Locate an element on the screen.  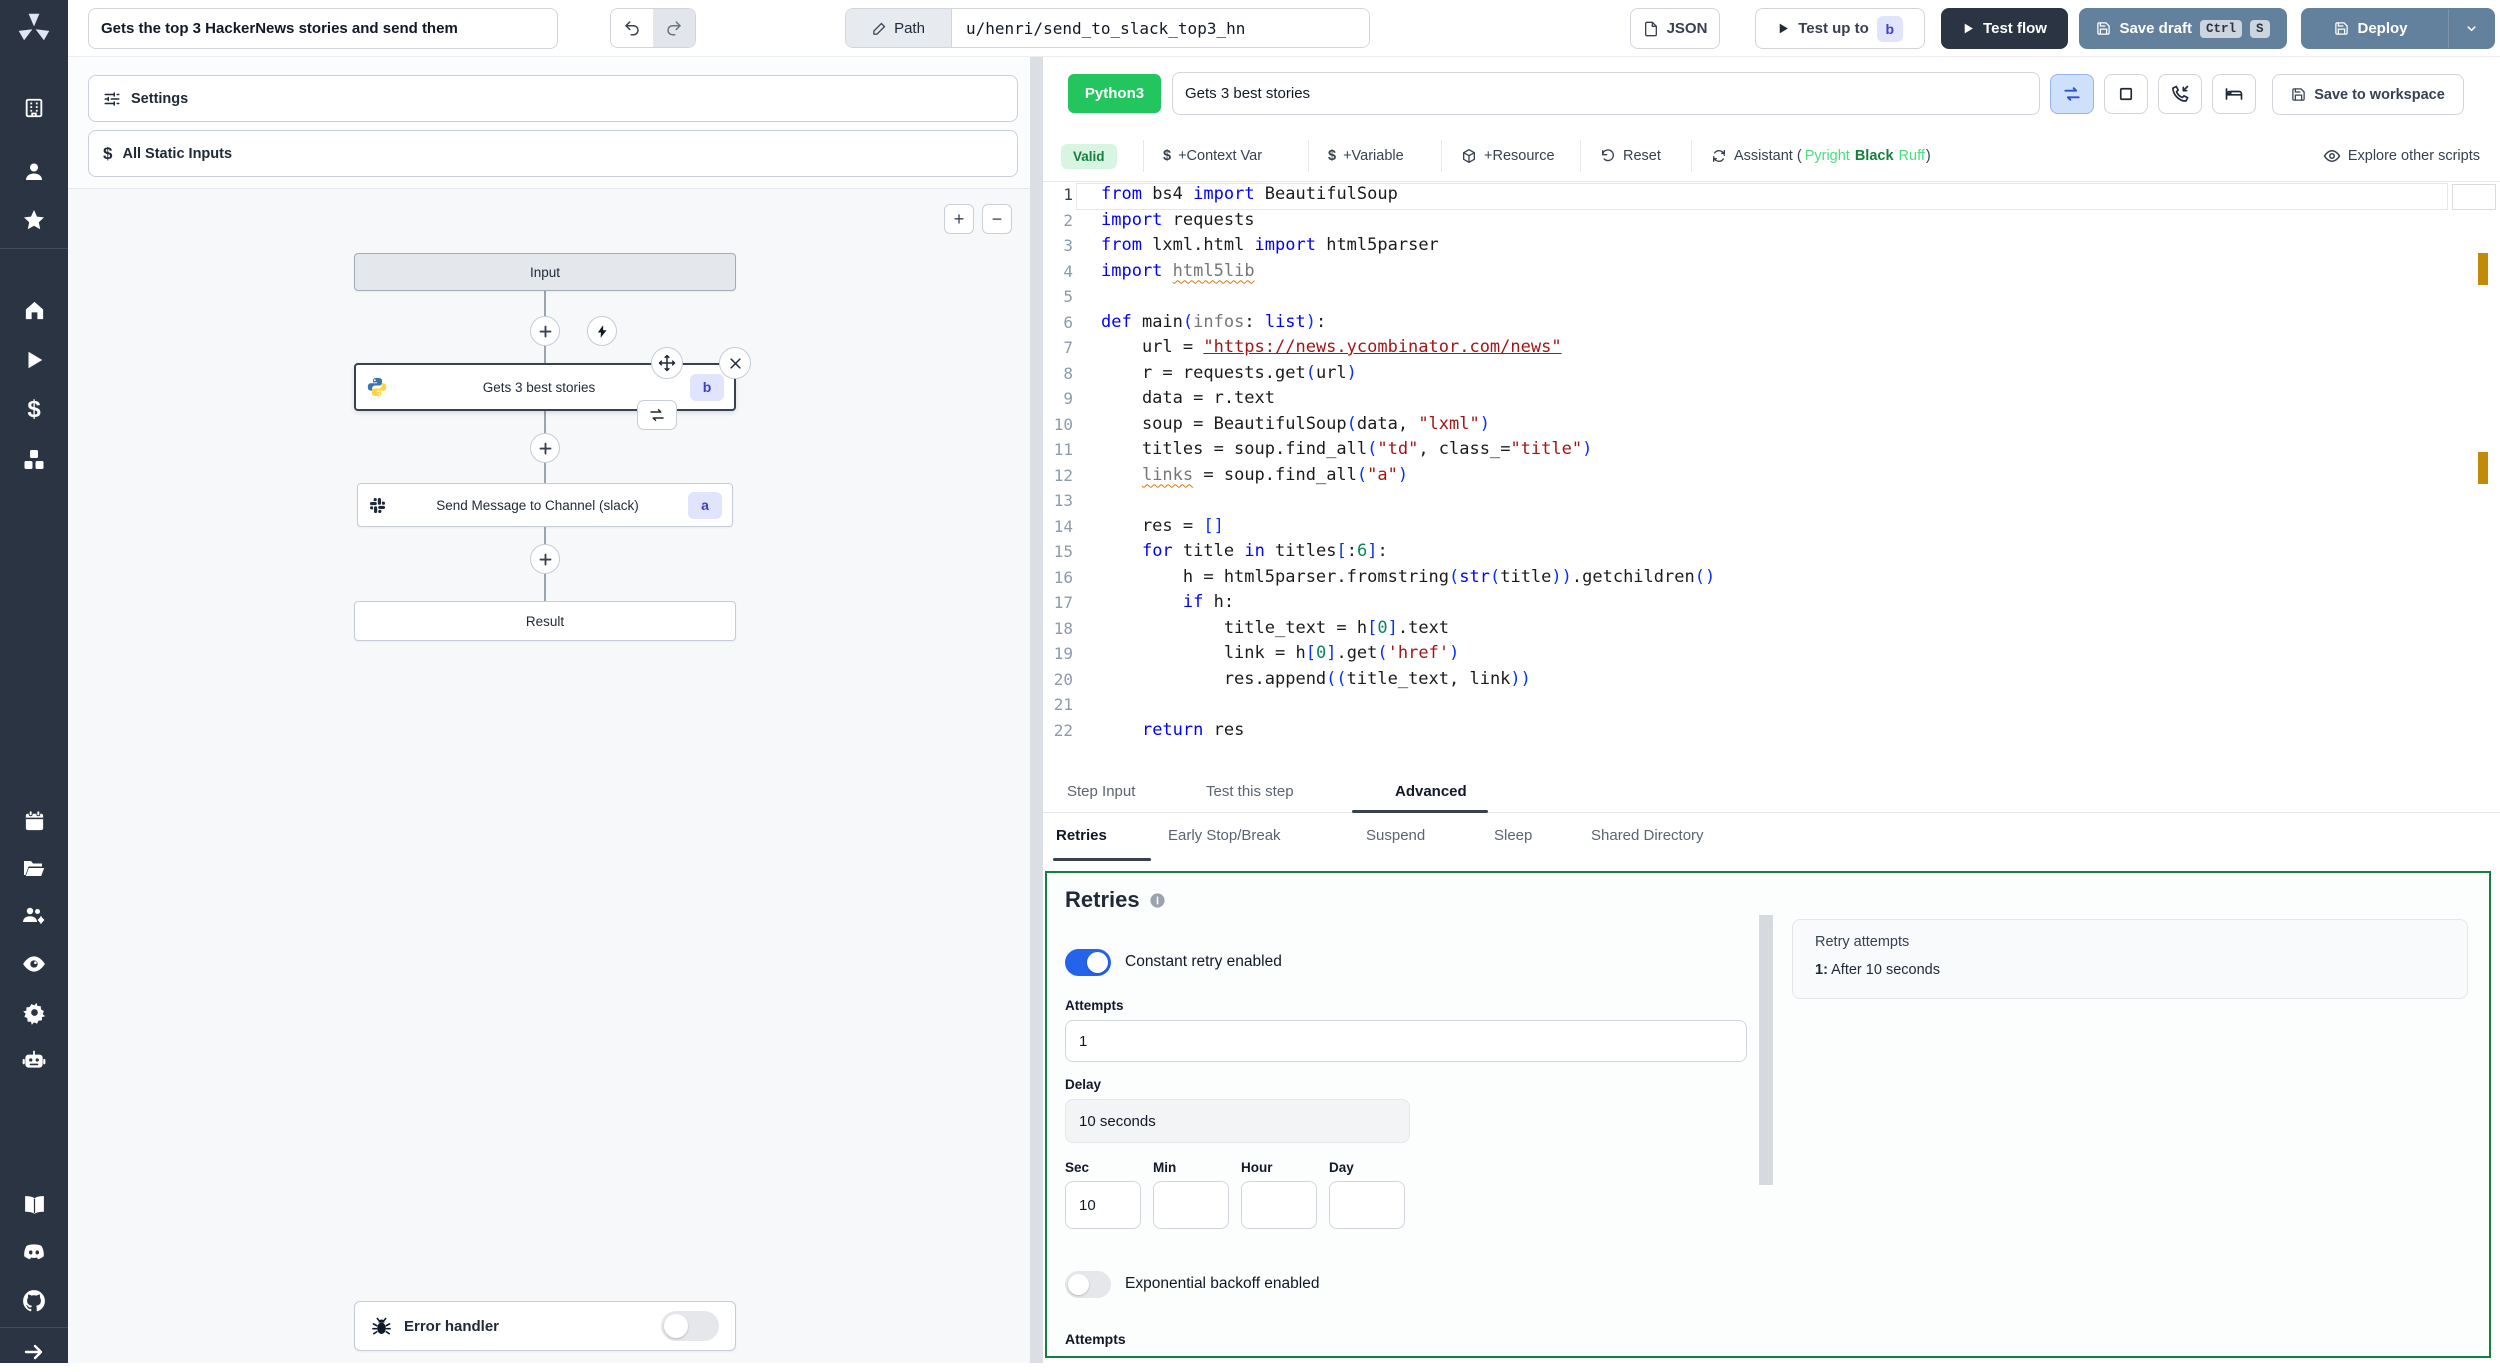
repeat-icon is located at coordinates (2072, 94).